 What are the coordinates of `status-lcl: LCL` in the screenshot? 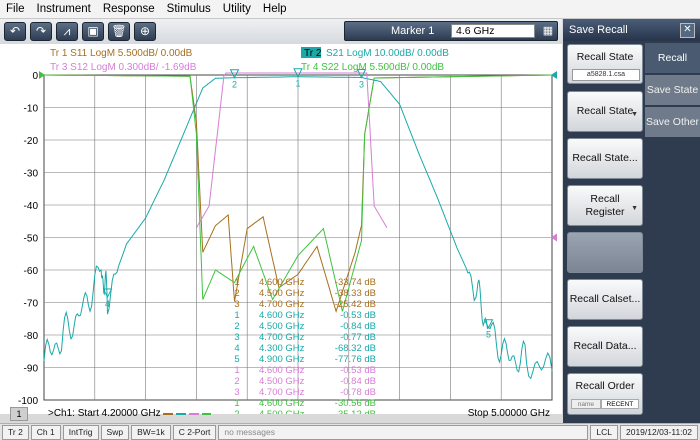 It's located at (604, 432).